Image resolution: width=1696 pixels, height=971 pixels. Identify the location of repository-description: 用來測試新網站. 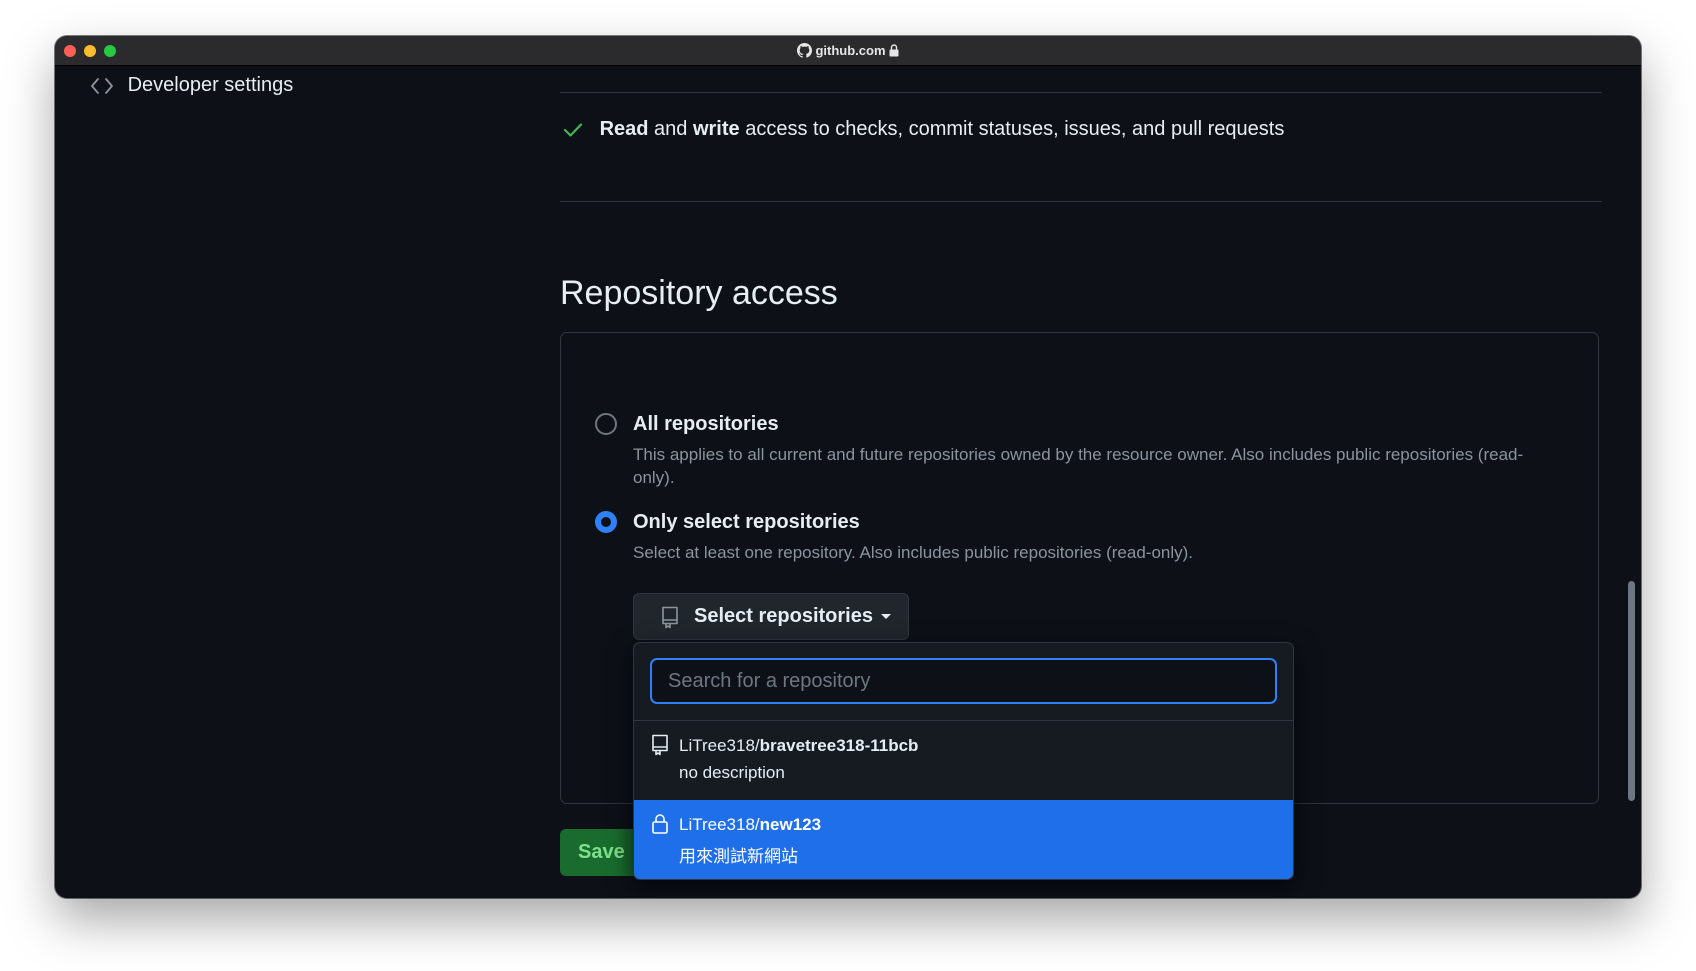
(738, 856).